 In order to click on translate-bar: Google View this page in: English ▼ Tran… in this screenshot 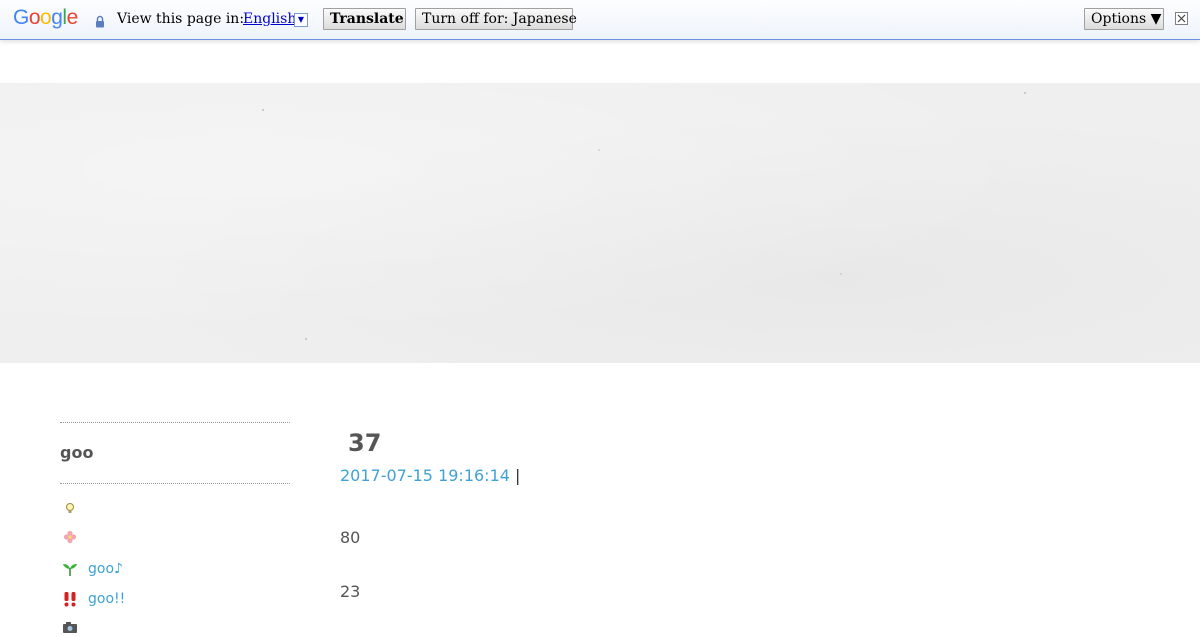, I will do `click(600, 20)`.